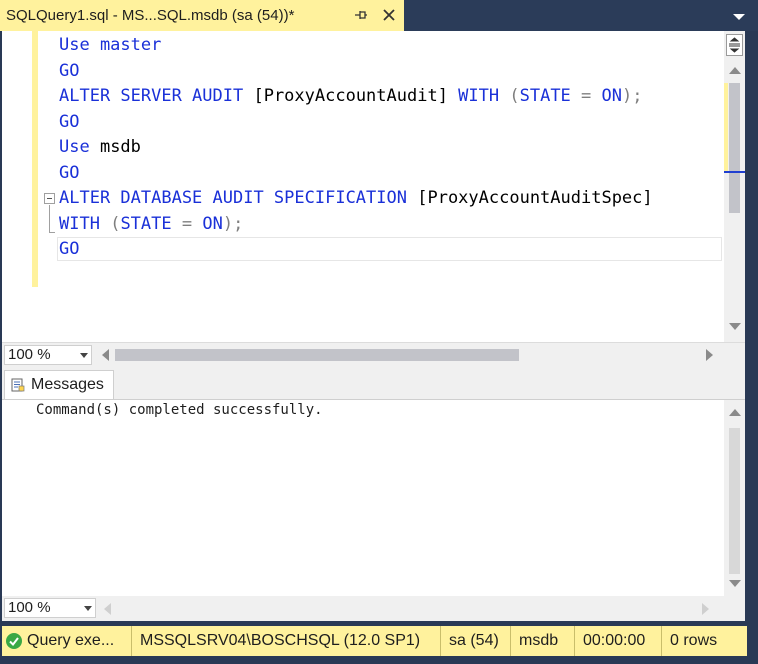 The height and width of the screenshot is (664, 758). I want to click on messages-icon, so click(18, 385).